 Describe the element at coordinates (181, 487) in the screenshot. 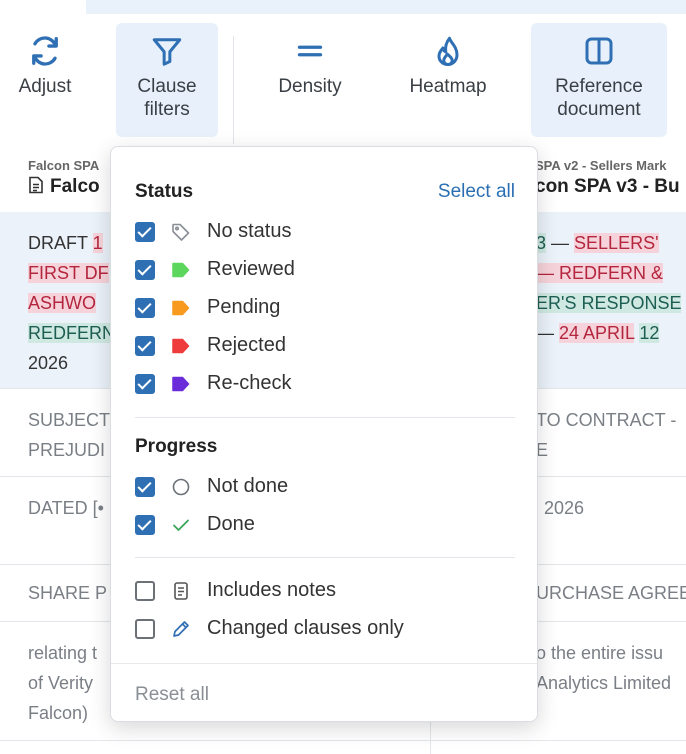

I see `circle-icon` at that location.